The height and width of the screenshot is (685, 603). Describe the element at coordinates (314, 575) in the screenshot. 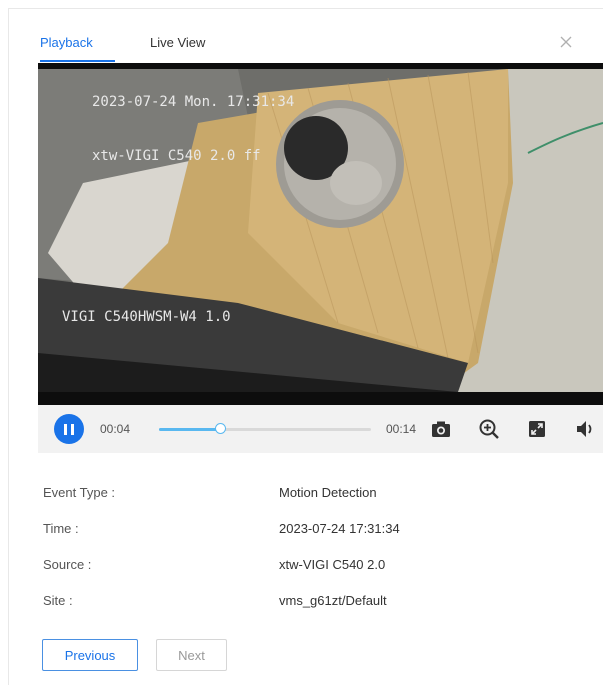

I see `detail-row-source: Source : xtw-VIGI C540 2.0` at that location.